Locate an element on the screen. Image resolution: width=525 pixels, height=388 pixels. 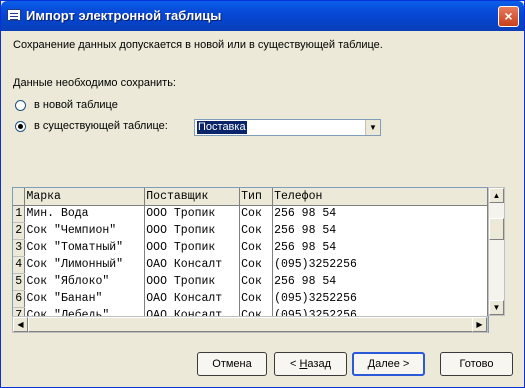
next-label: алее > is located at coordinates (392, 364).